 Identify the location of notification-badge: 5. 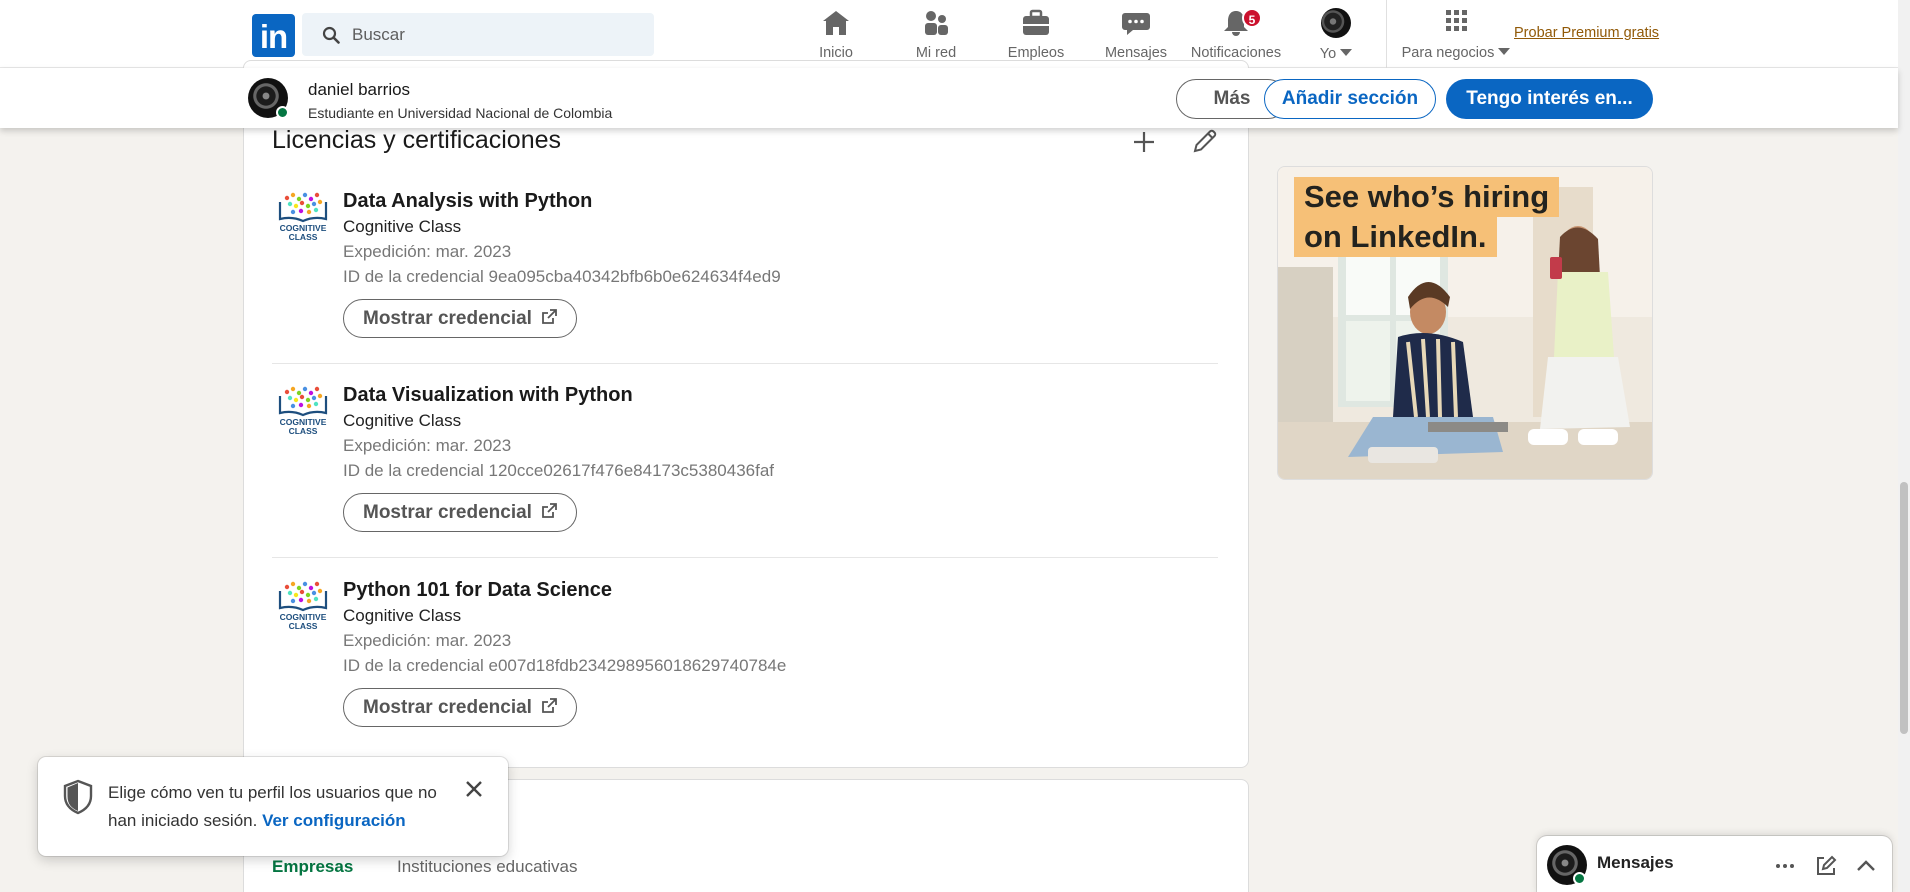
(1252, 18).